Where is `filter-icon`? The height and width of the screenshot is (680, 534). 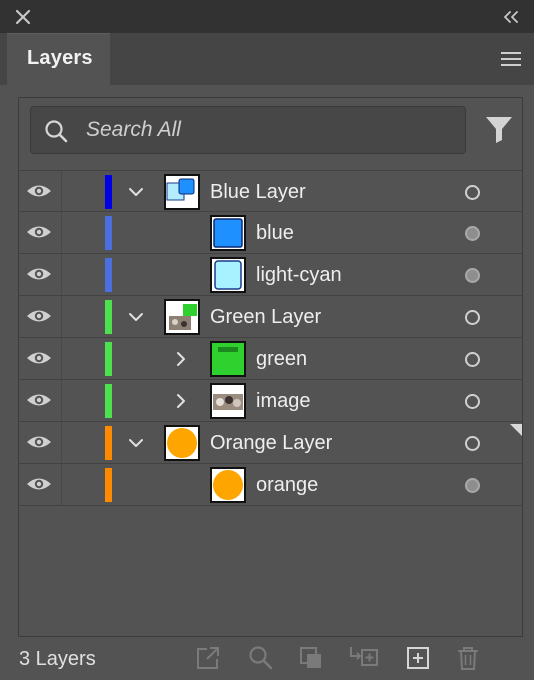 filter-icon is located at coordinates (499, 129).